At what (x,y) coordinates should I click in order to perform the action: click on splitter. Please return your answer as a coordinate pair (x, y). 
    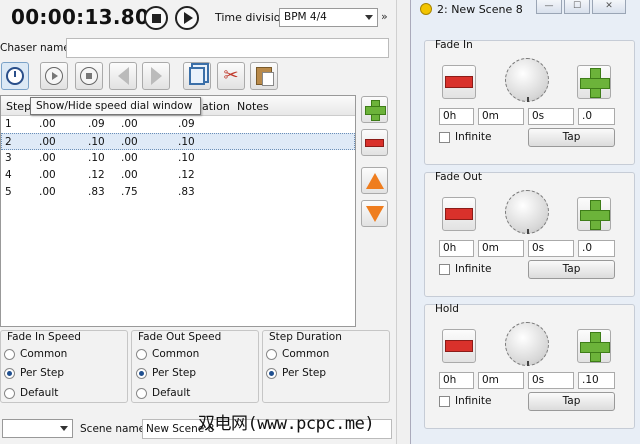
    Looking at the image, I should click on (403, 222).